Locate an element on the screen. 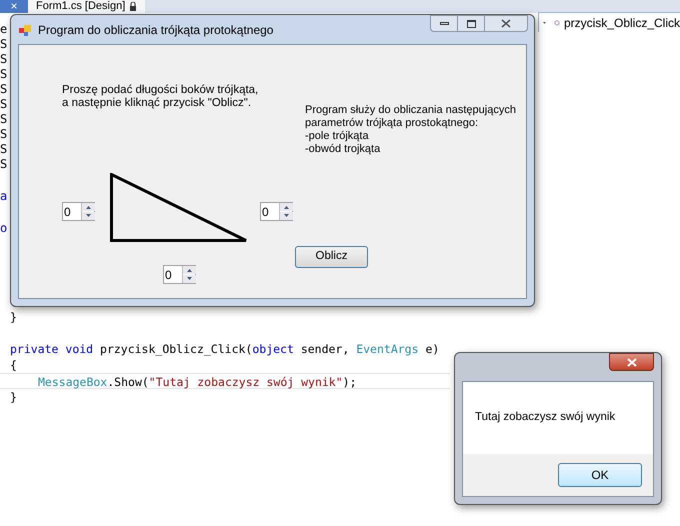 Image resolution: width=680 pixels, height=526 pixels. window-title: Program do obliczania trójkąta protokątnego is located at coordinates (156, 30).